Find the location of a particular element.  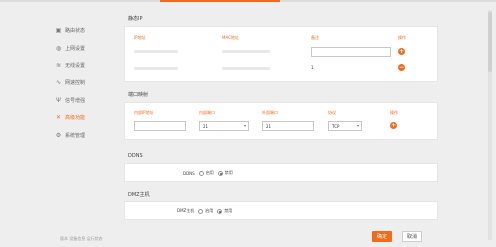

port-header-action: 操作 is located at coordinates (394, 112).